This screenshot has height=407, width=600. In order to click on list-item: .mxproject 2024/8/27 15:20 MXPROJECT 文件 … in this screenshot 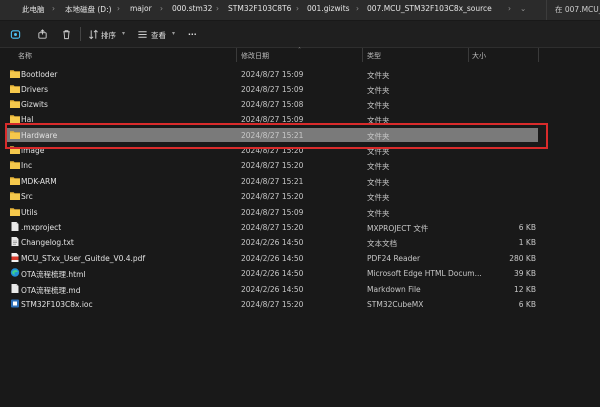, I will do `click(272, 227)`.